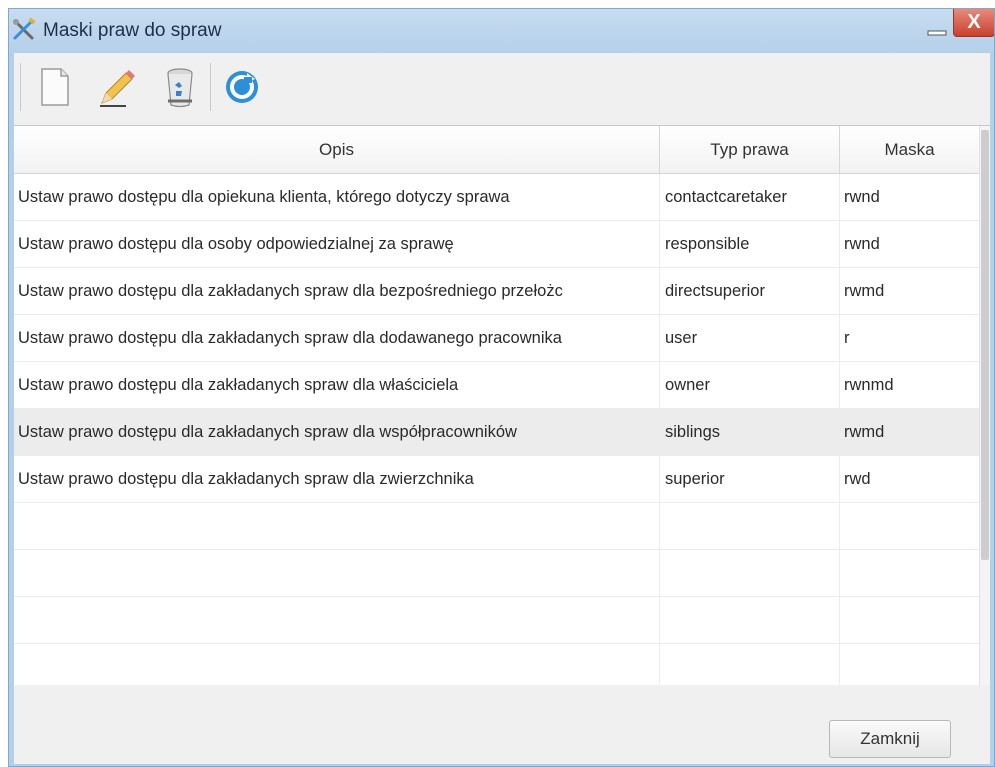  What do you see at coordinates (750, 479) in the screenshot?
I see `cell-typ-prawa: superior` at bounding box center [750, 479].